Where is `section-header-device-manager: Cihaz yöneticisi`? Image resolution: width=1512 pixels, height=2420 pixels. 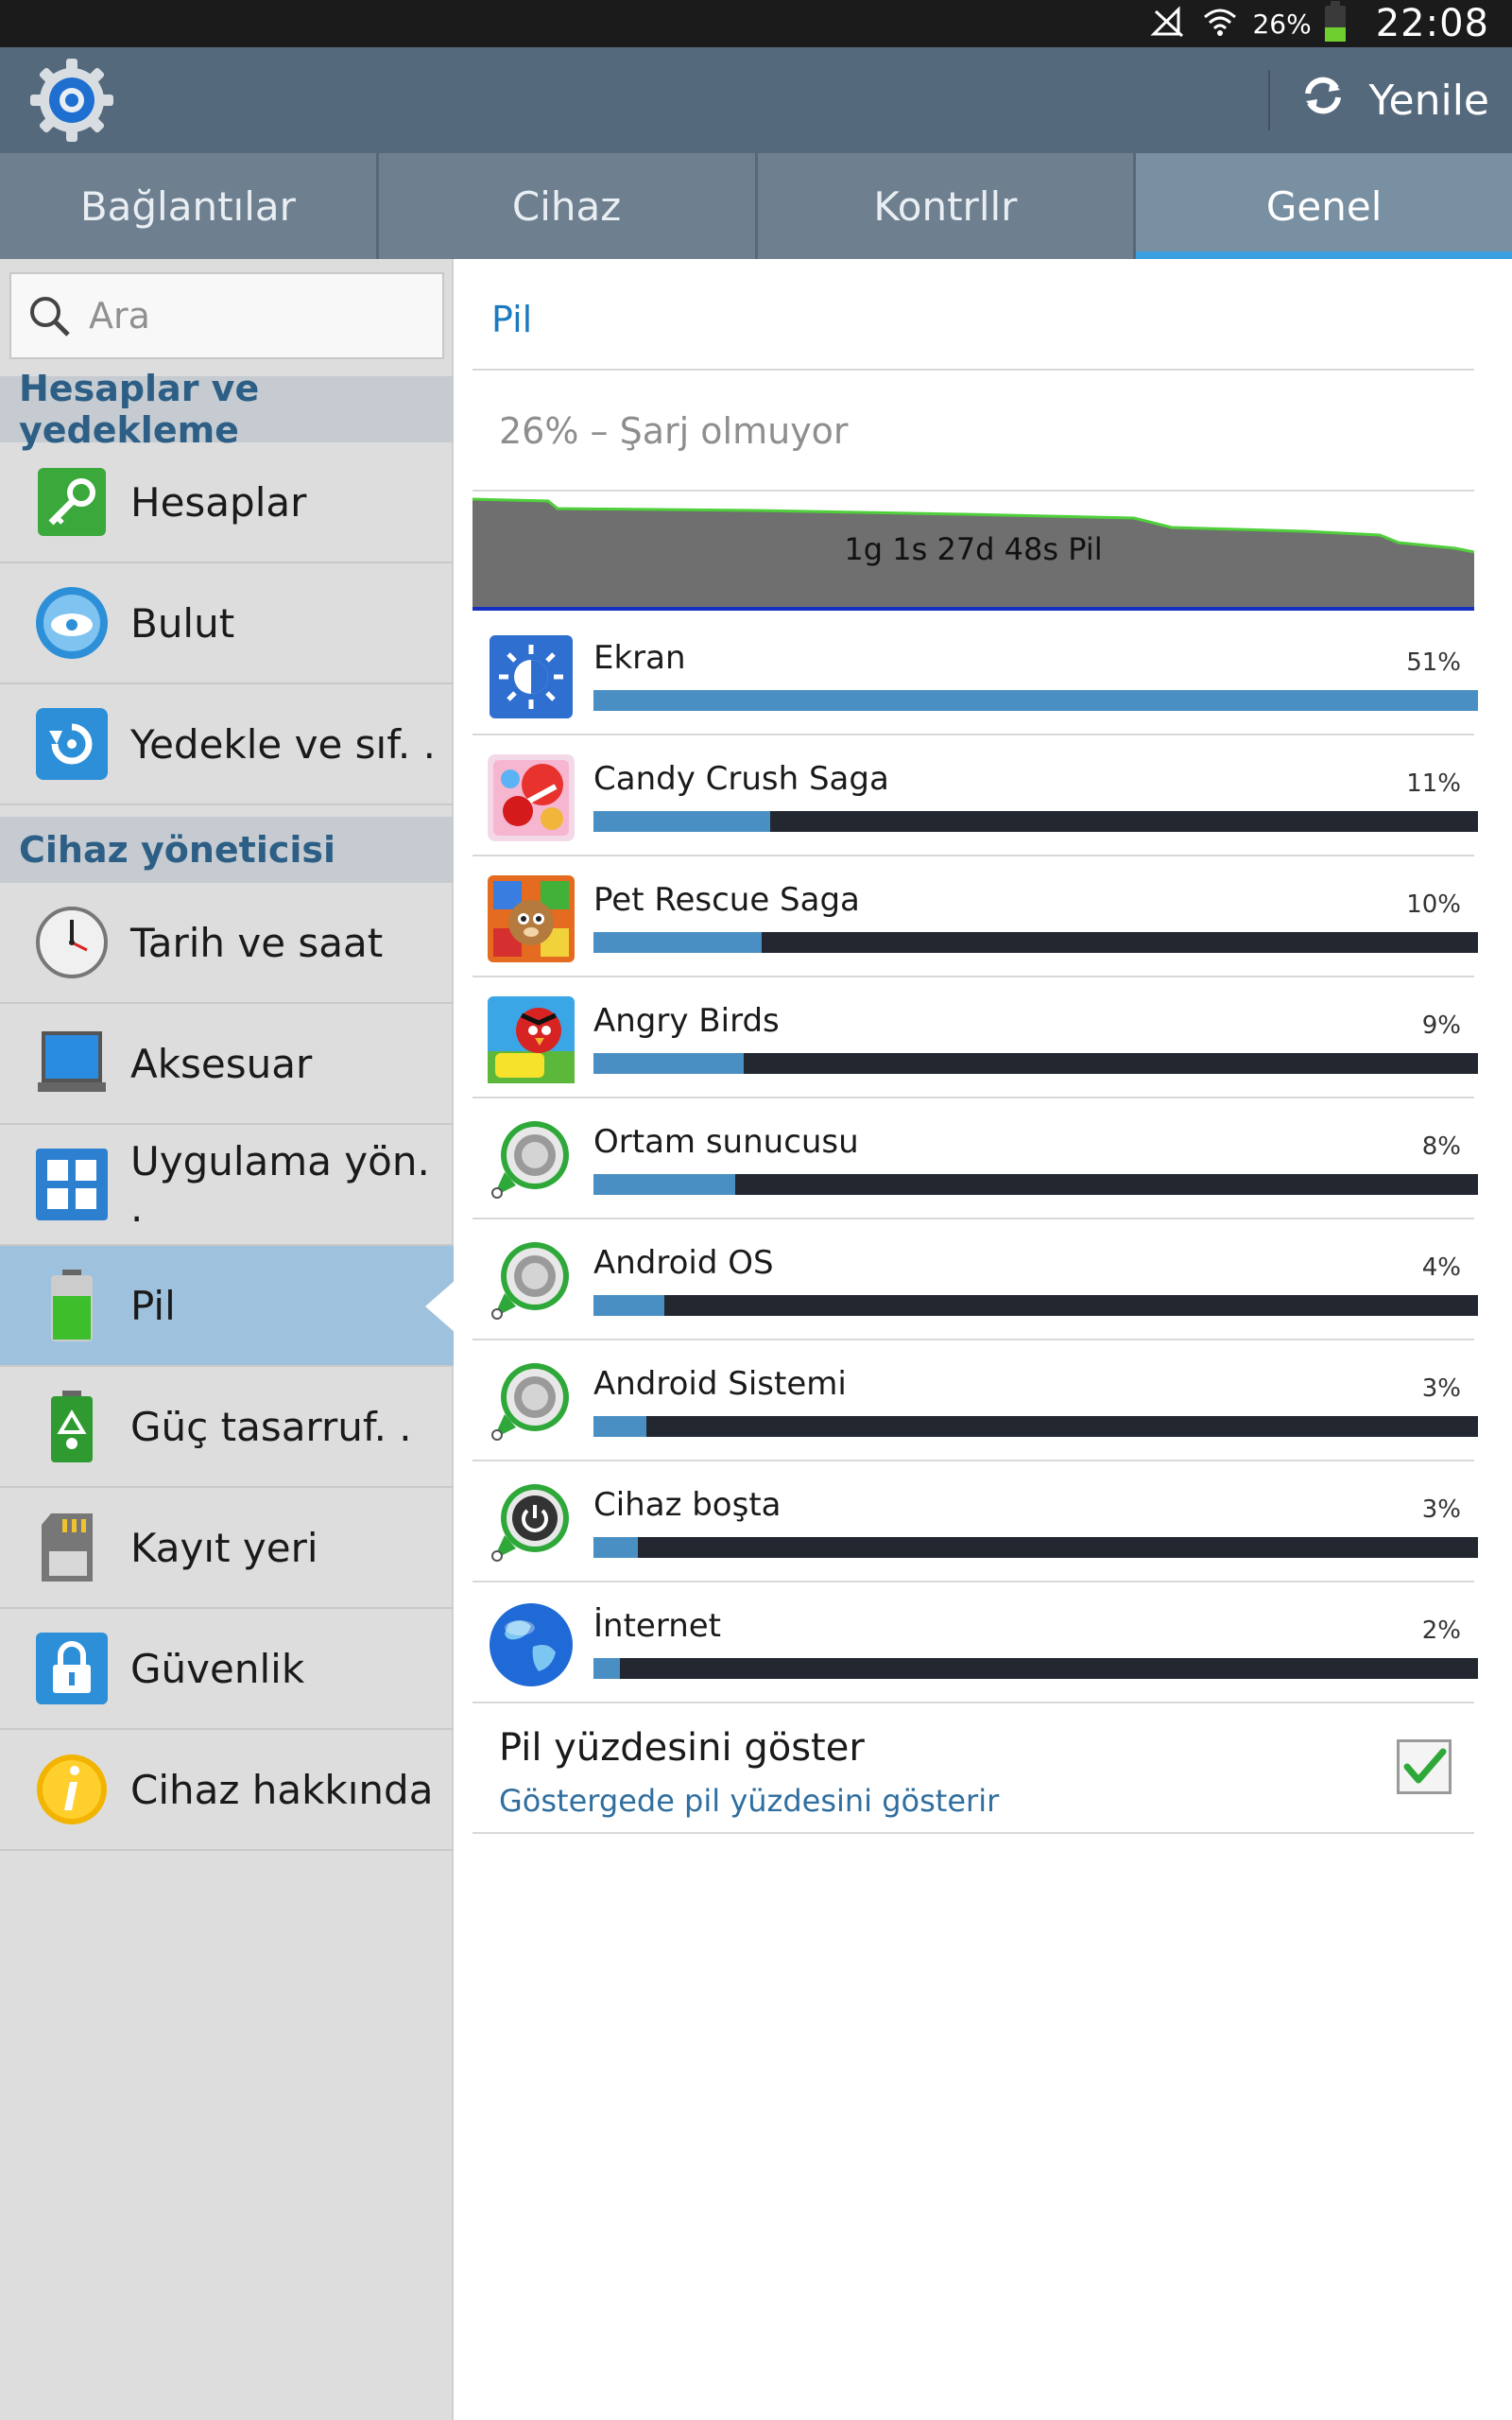 section-header-device-manager: Cihaz yöneticisi is located at coordinates (227, 850).